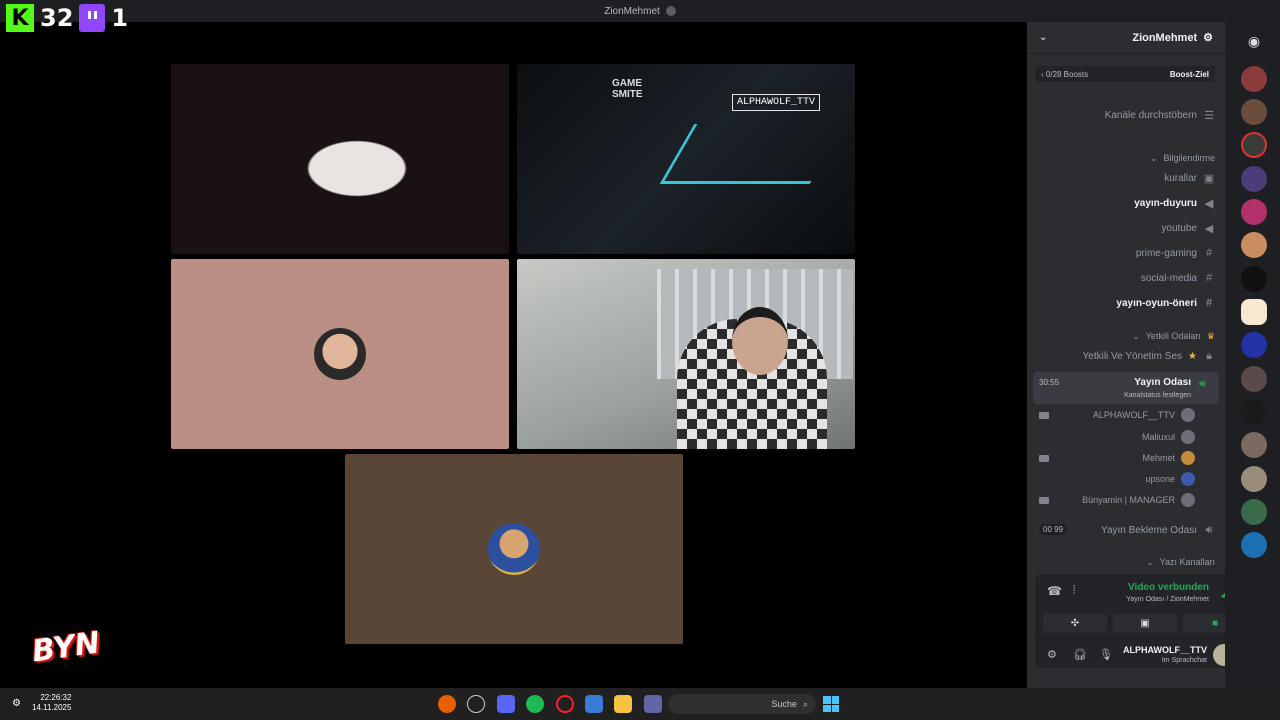 Image resolution: width=1280 pixels, height=720 pixels. I want to click on boost-label: Boost-Ziel, so click(1189, 74).